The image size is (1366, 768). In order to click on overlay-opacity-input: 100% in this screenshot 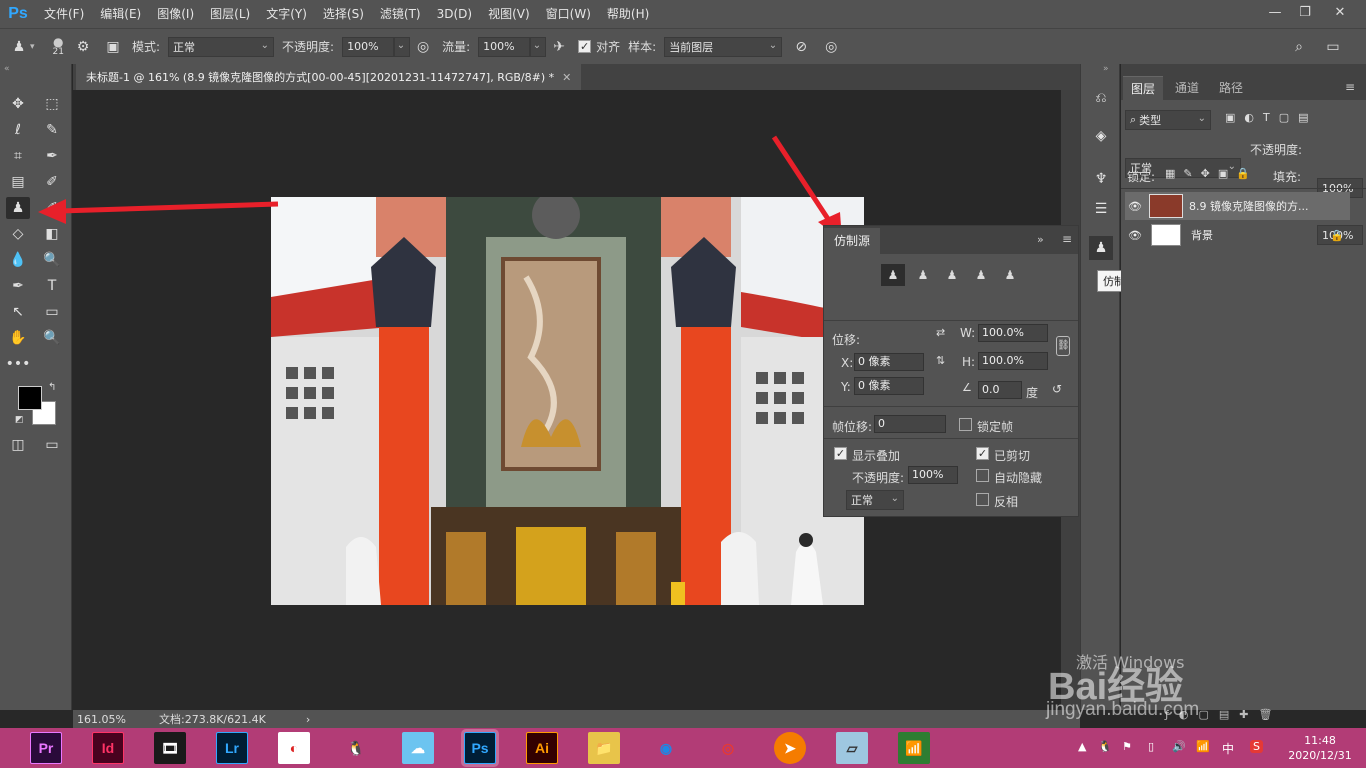, I will do `click(933, 475)`.